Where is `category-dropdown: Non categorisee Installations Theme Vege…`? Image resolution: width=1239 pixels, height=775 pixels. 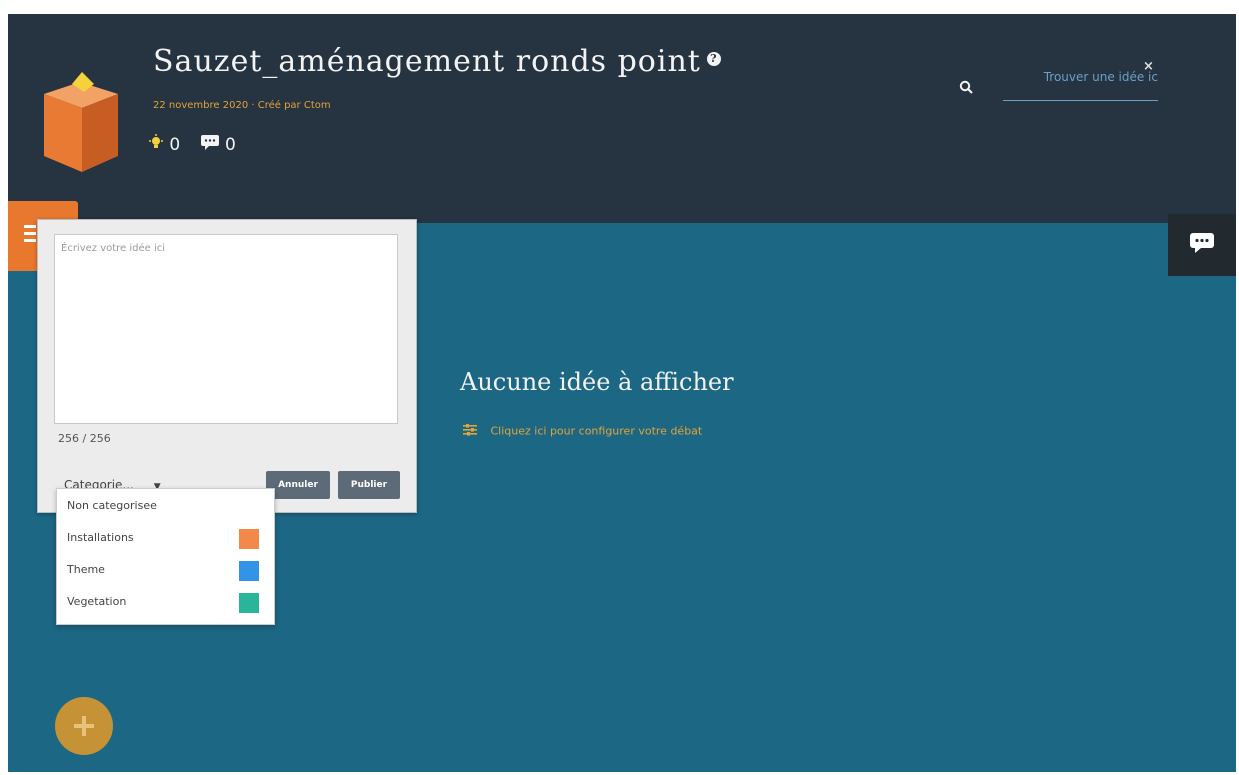
category-dropdown: Non categorisee Installations Theme Vege… is located at coordinates (165, 556).